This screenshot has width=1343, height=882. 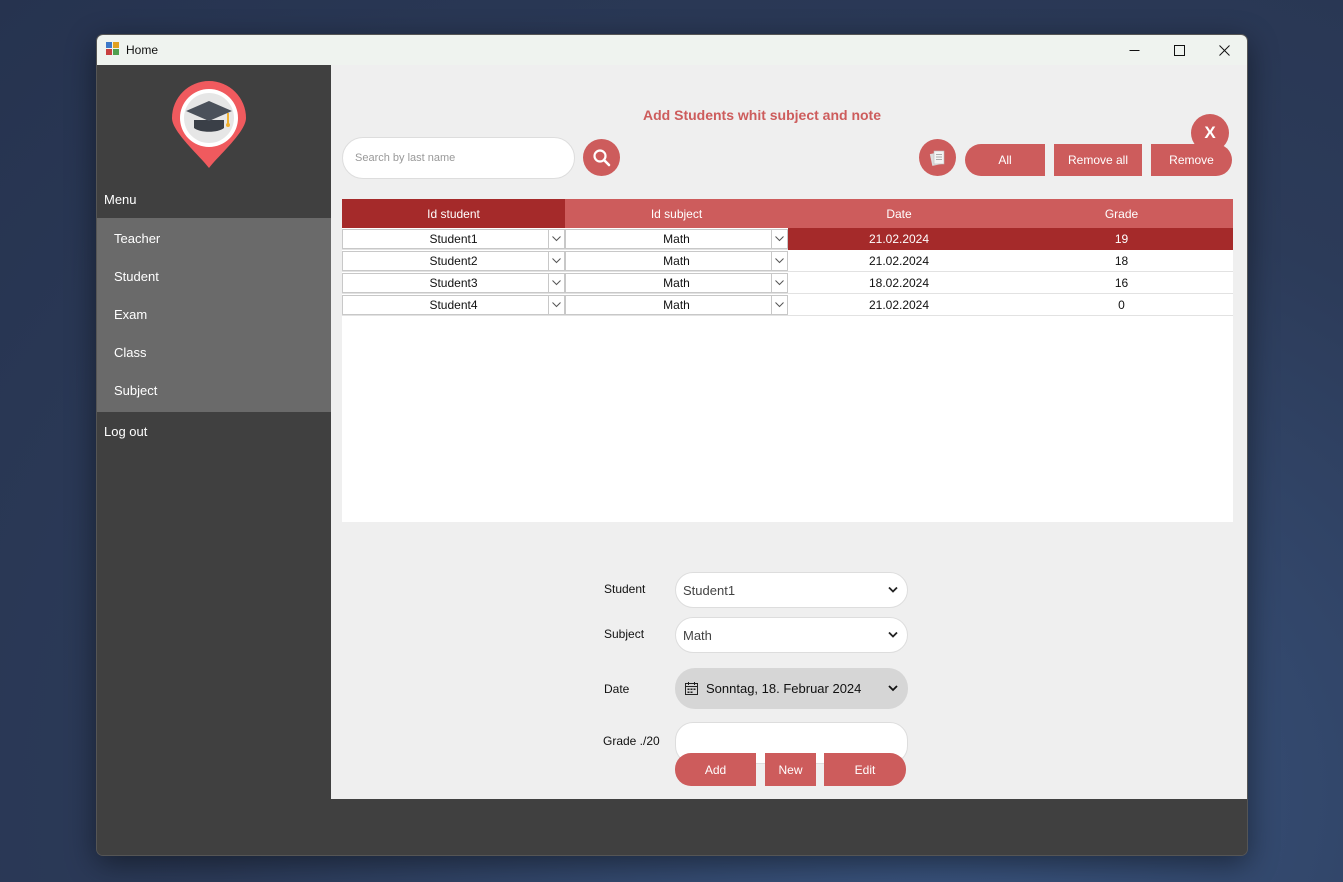 What do you see at coordinates (214, 315) in the screenshot?
I see `menu-panel: Teacher Student Exam Class Subject` at bounding box center [214, 315].